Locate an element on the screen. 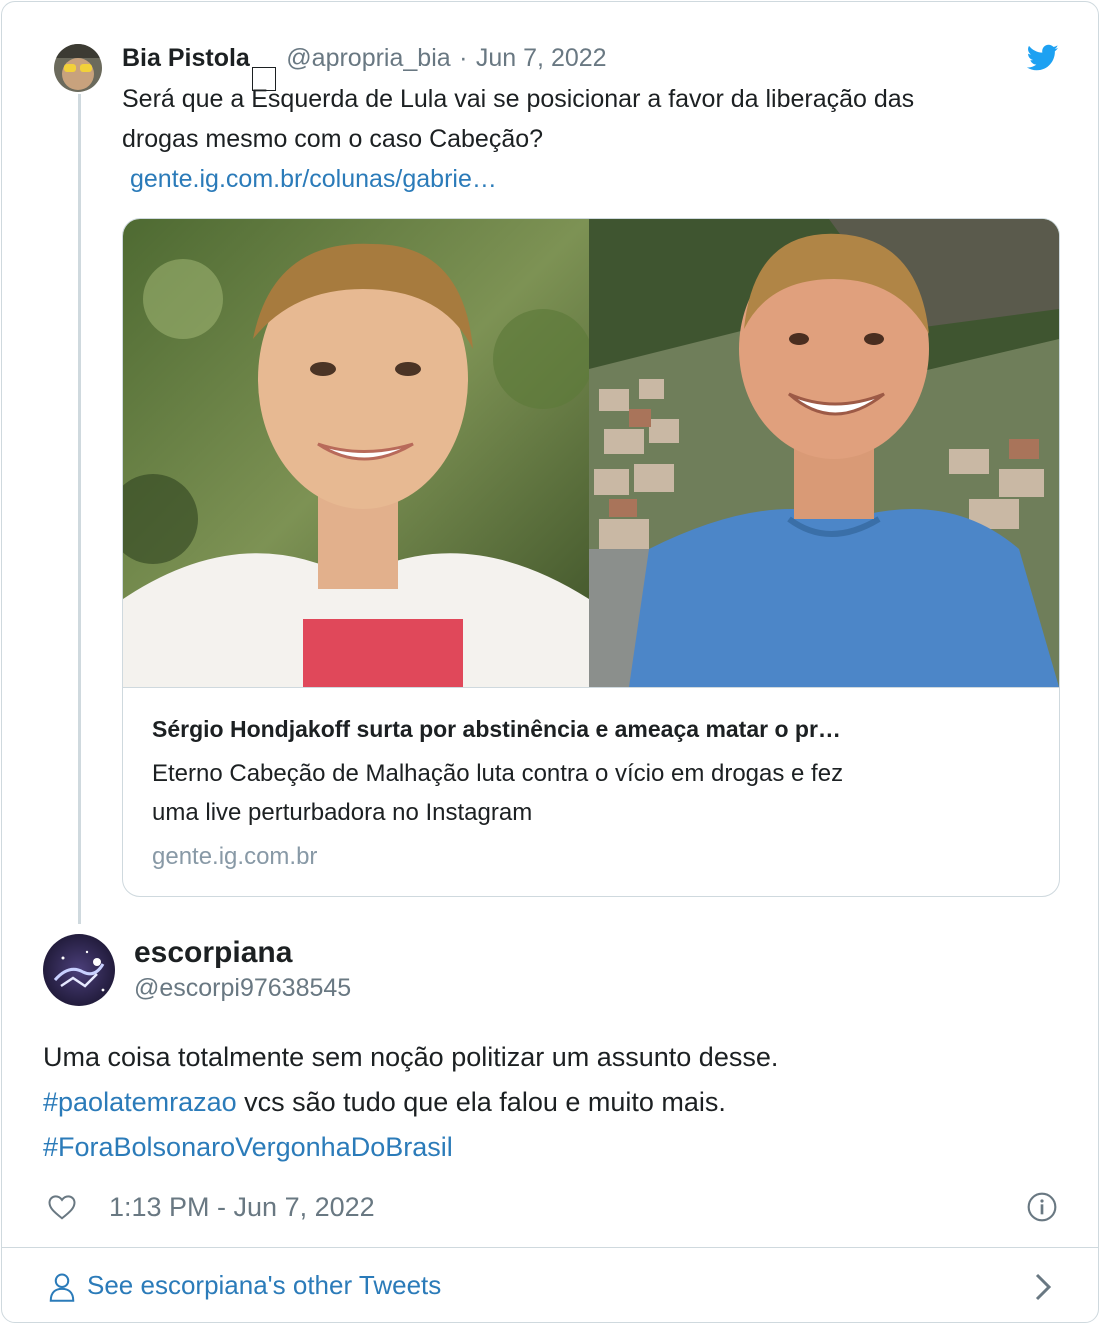  quoted-author-handle: @apropria_bia is located at coordinates (368, 58).